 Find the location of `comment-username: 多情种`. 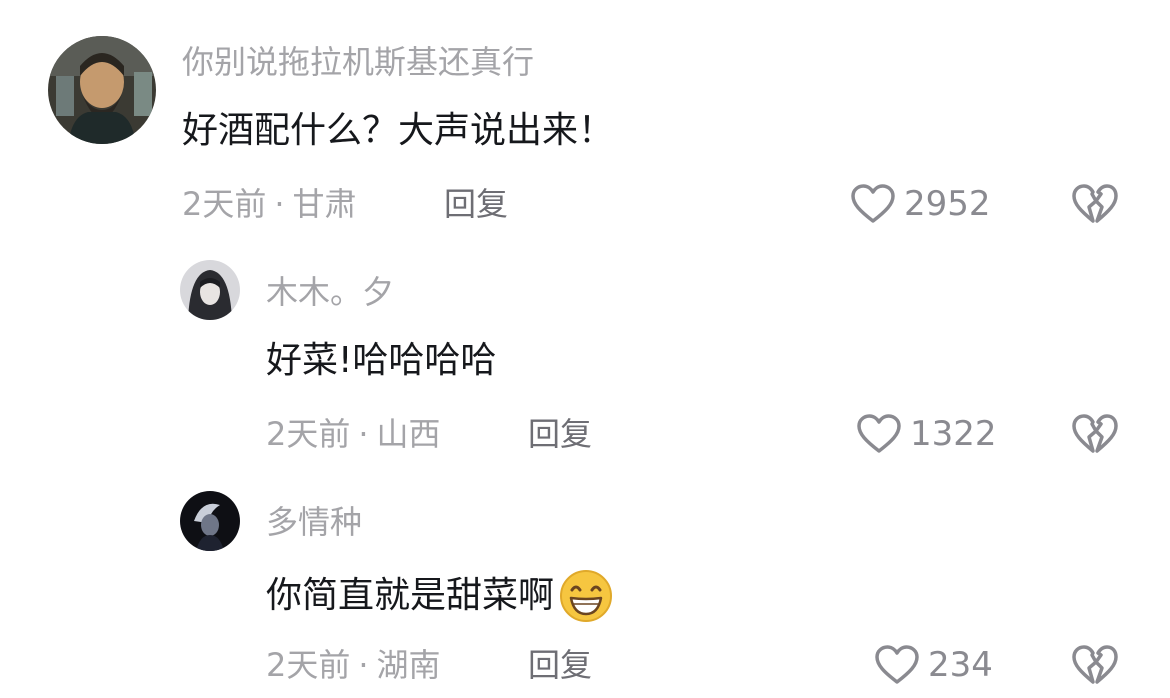

comment-username: 多情种 is located at coordinates (314, 522).